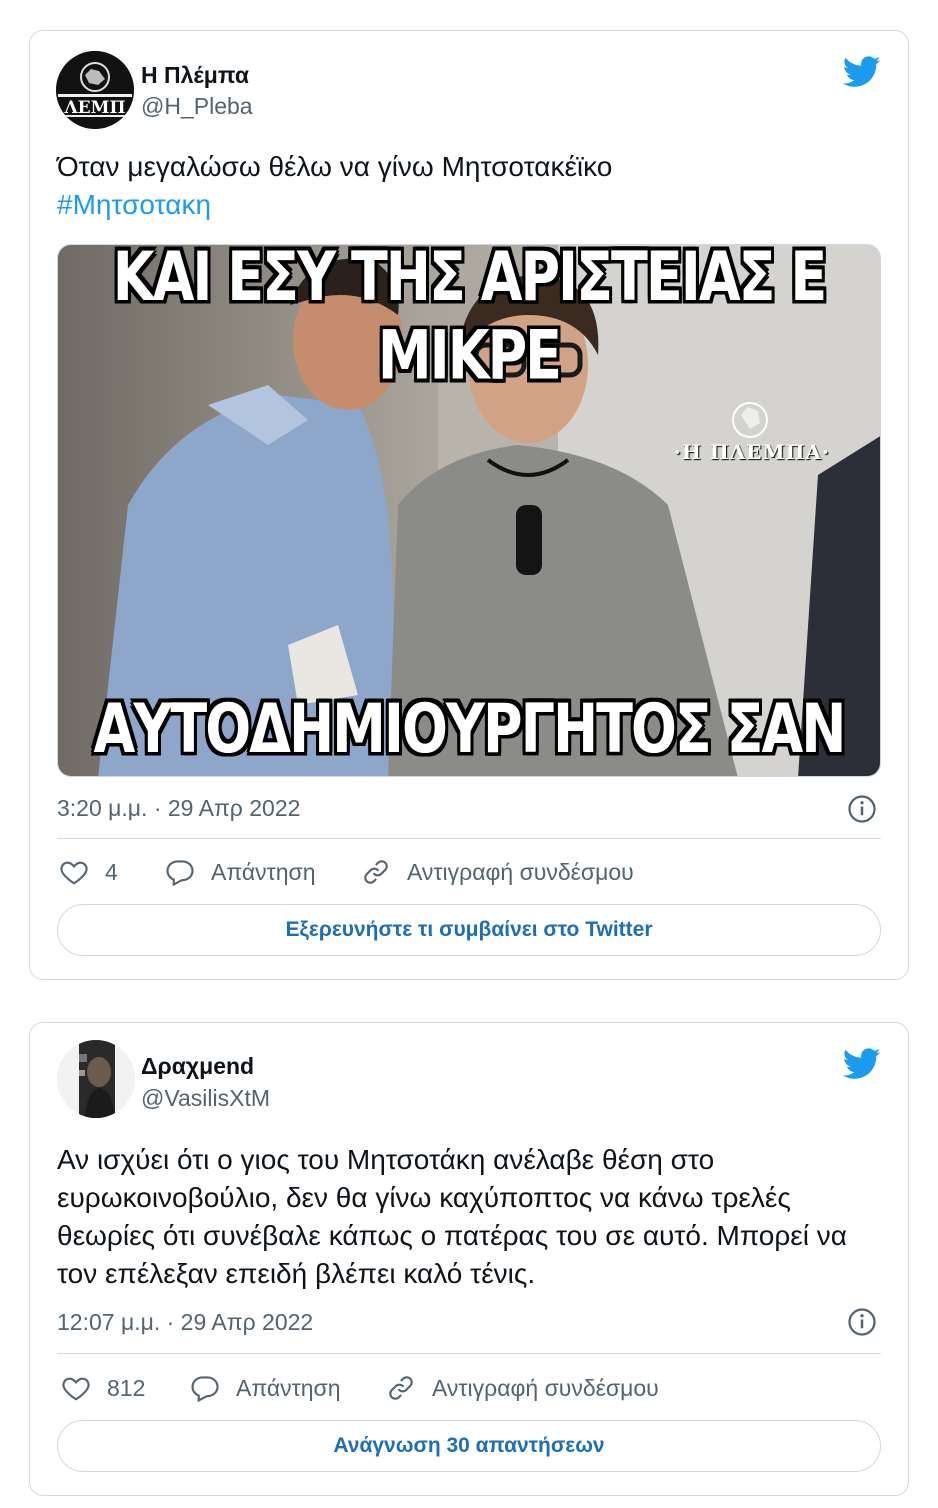 This screenshot has width=938, height=1508. I want to click on avatar, so click(96, 1079).